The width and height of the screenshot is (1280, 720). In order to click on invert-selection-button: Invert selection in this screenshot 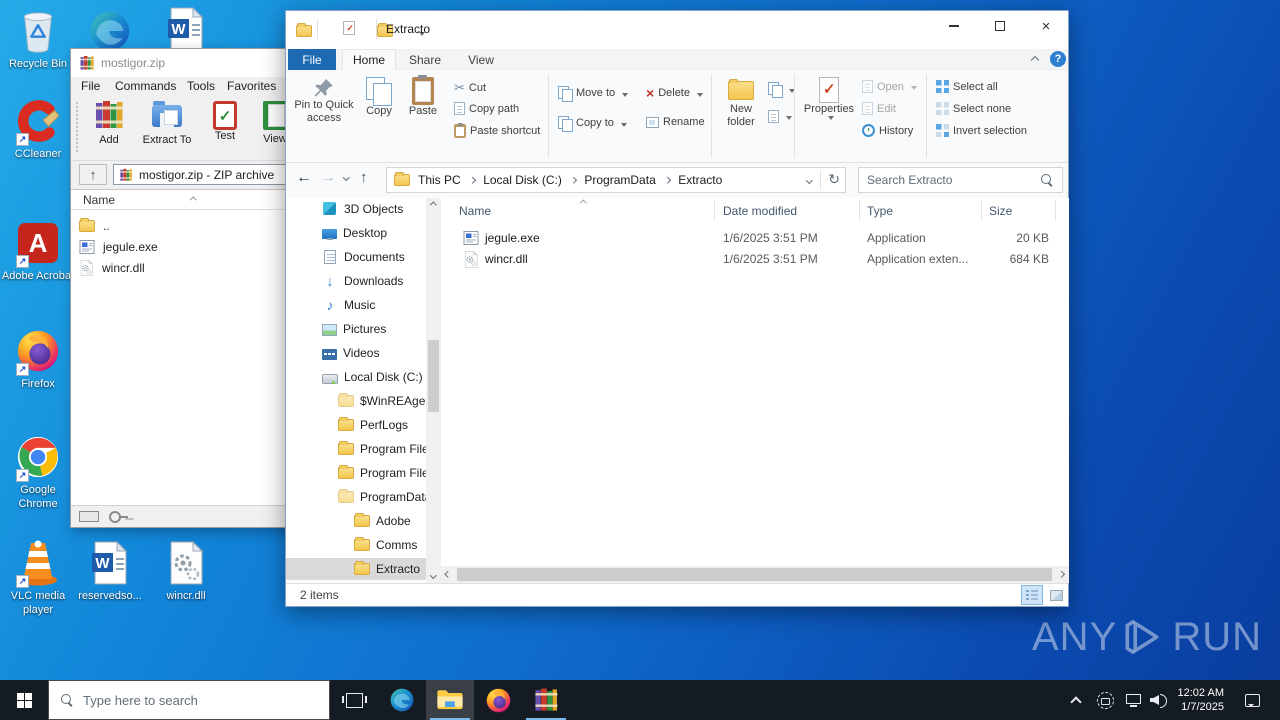, I will do `click(981, 130)`.